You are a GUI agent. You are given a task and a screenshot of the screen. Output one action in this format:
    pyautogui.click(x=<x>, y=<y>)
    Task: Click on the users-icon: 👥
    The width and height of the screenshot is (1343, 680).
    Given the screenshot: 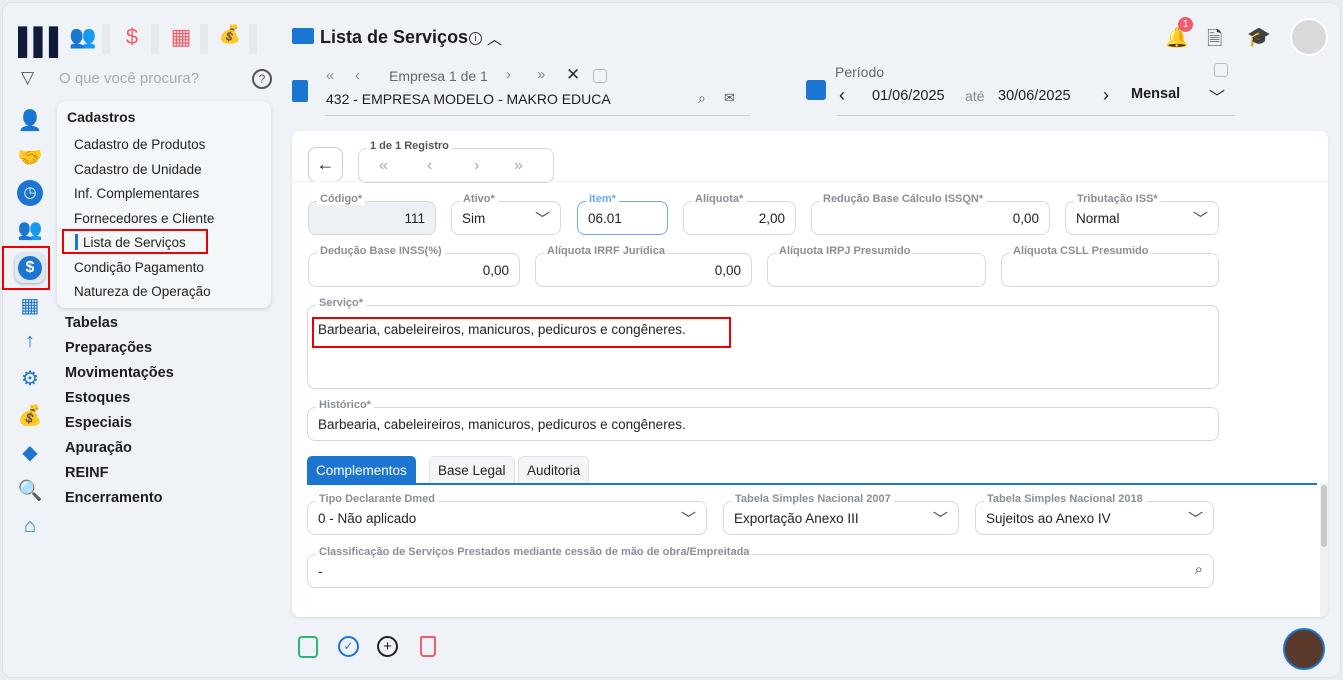 What is the action you would take?
    pyautogui.click(x=30, y=230)
    